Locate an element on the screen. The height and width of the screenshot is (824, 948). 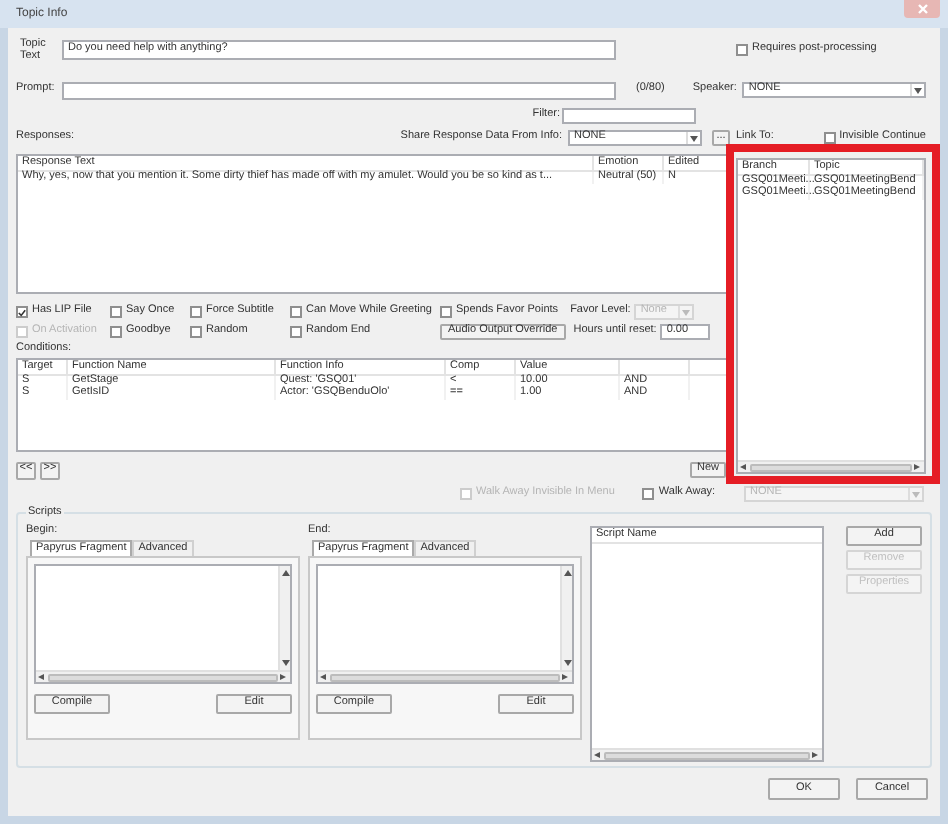
close-button is located at coordinates (922, 9).